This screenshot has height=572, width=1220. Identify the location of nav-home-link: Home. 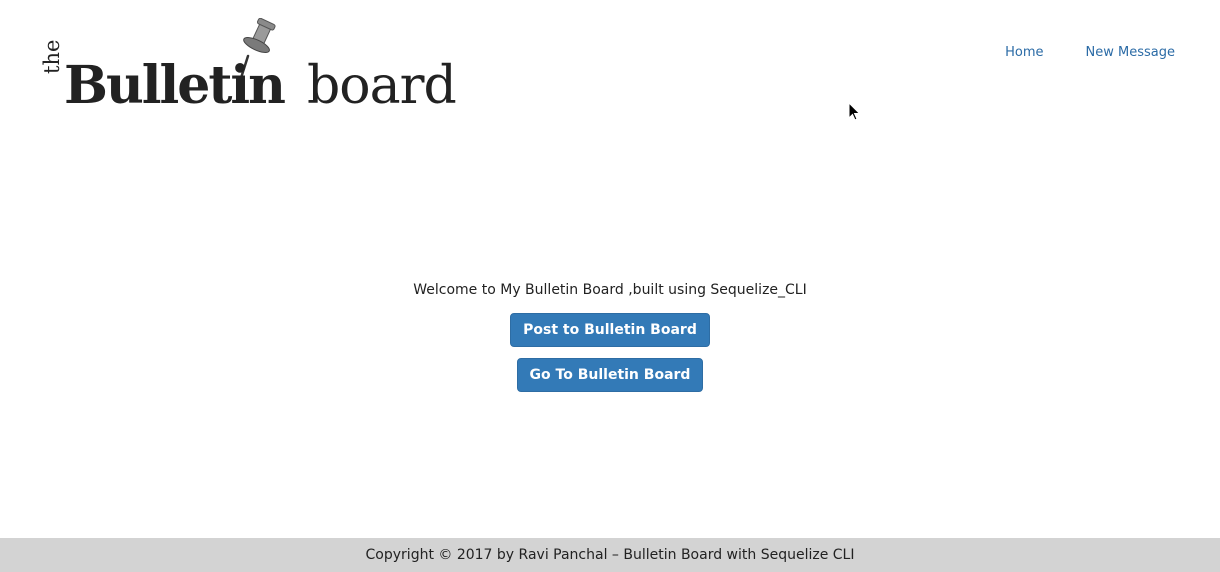
(1024, 53).